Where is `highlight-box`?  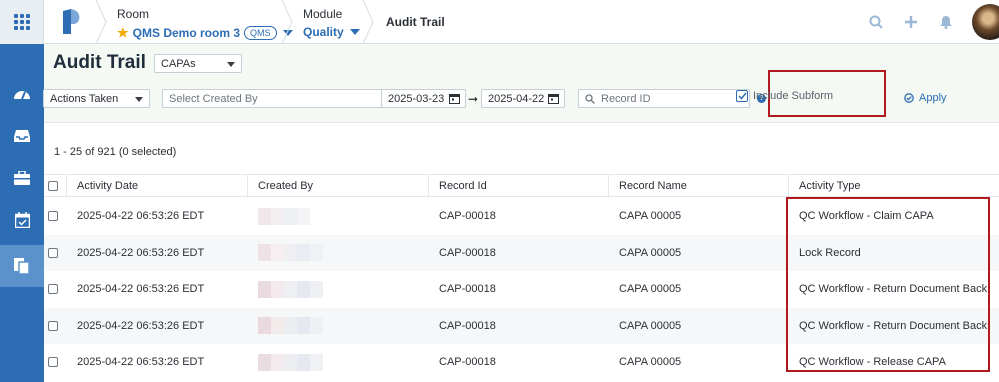
highlight-box is located at coordinates (888, 284).